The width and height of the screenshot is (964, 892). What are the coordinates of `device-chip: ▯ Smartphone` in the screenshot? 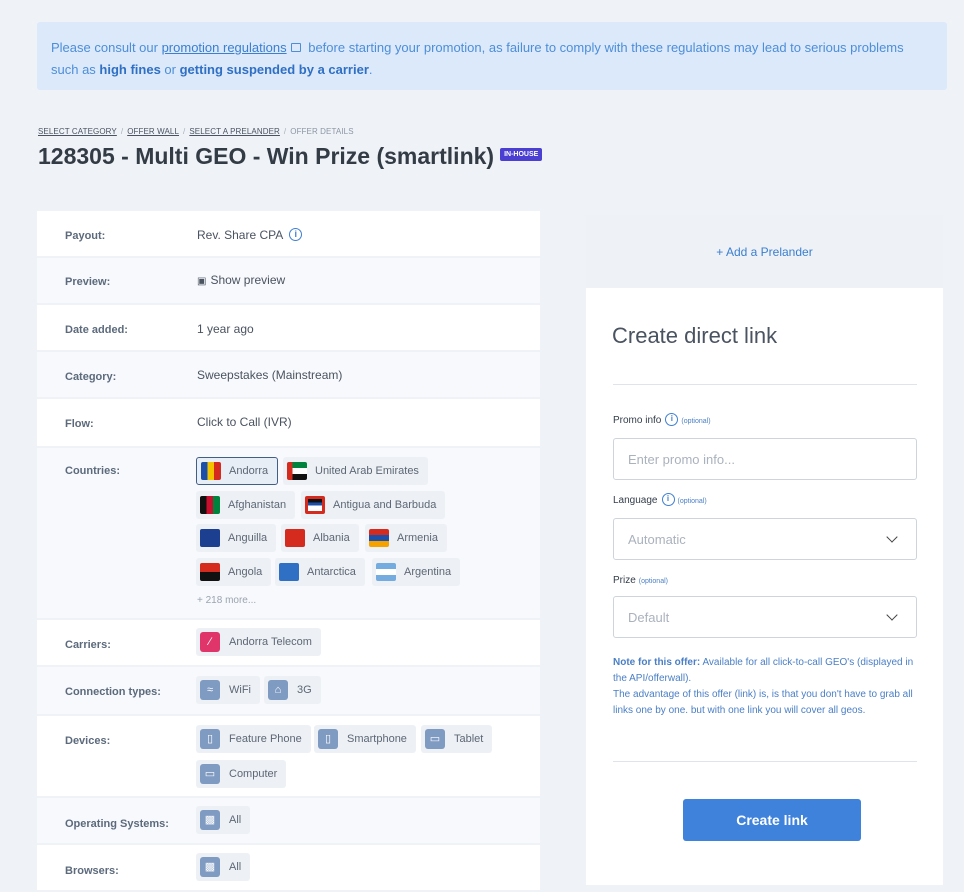 It's located at (365, 739).